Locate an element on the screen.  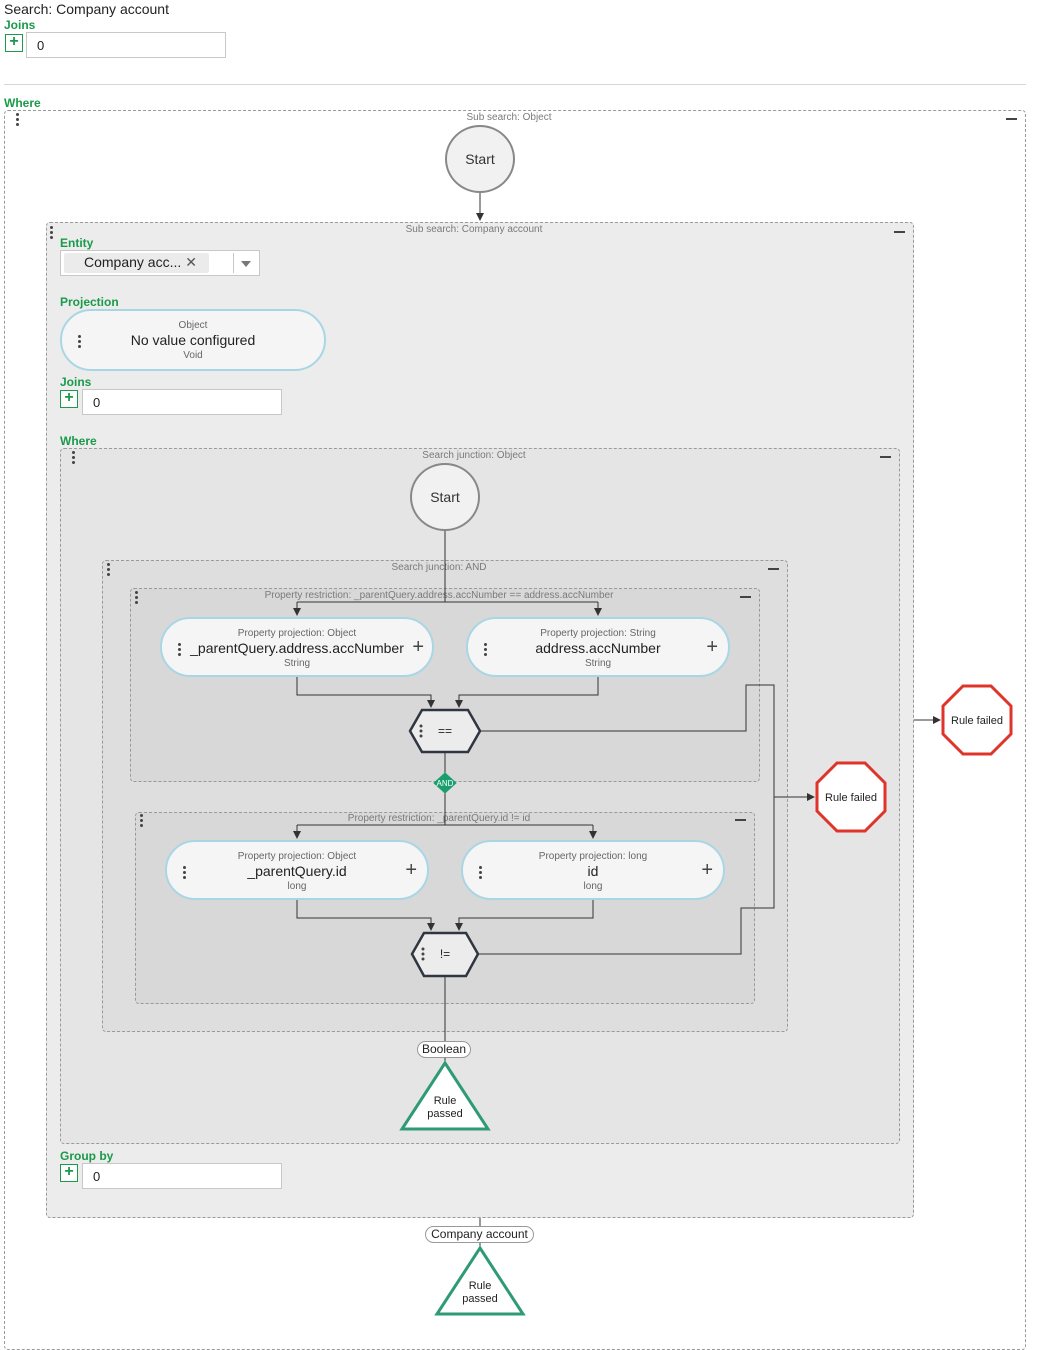
outer-rule-failed-label: Rule failed is located at coordinates (977, 721).